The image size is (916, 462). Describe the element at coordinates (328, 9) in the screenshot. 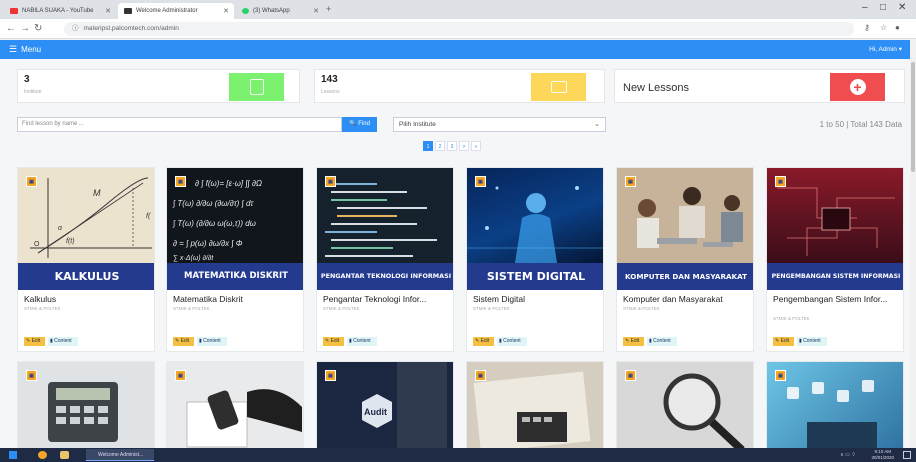

I see `new-tab-icon: +` at that location.